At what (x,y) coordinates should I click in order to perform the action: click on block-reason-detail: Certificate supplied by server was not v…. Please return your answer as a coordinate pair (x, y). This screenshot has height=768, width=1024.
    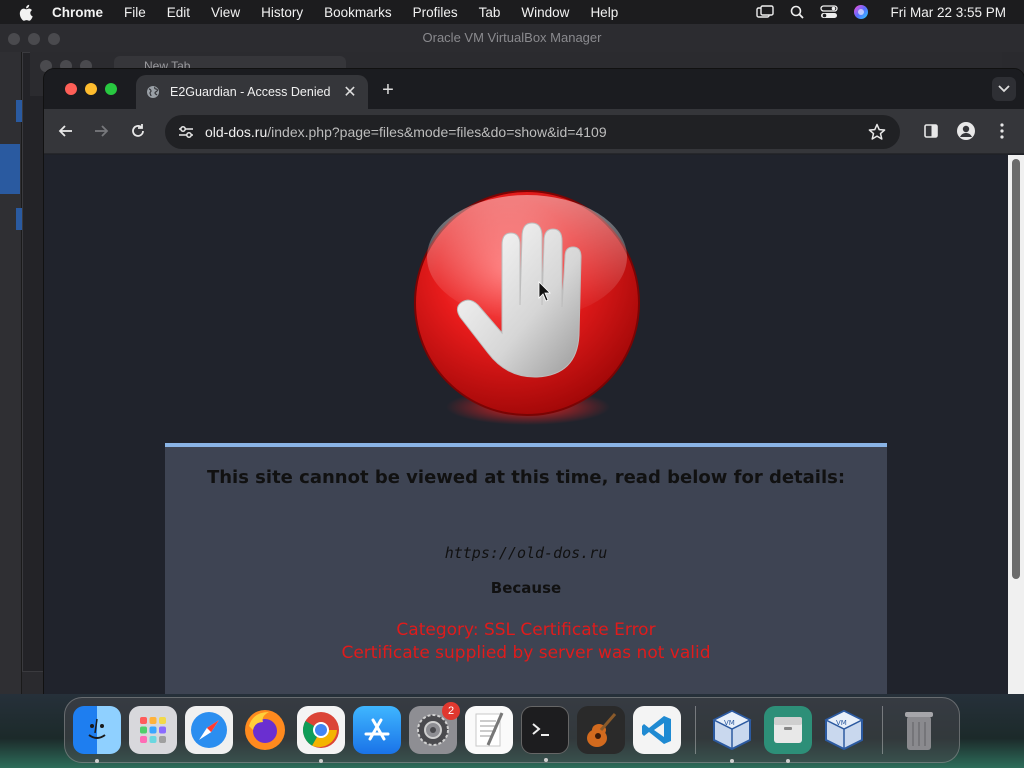
    Looking at the image, I should click on (526, 653).